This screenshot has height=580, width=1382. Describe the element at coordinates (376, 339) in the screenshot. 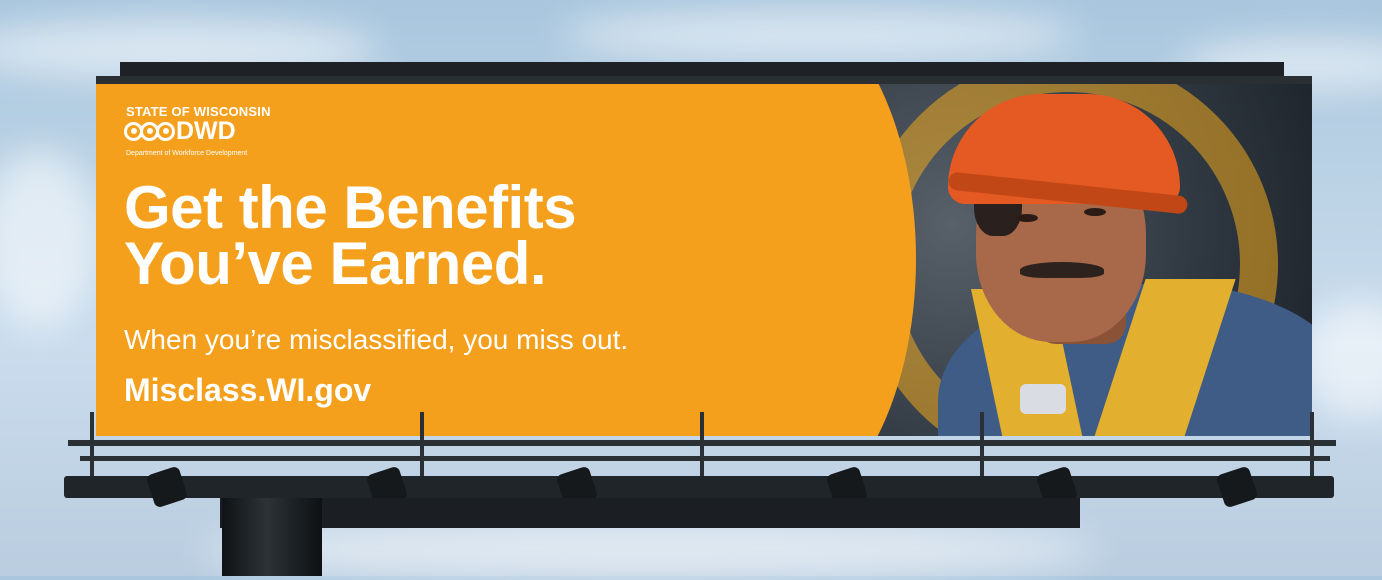

I see `subheadline: When you’re misclassified, you miss out.` at that location.